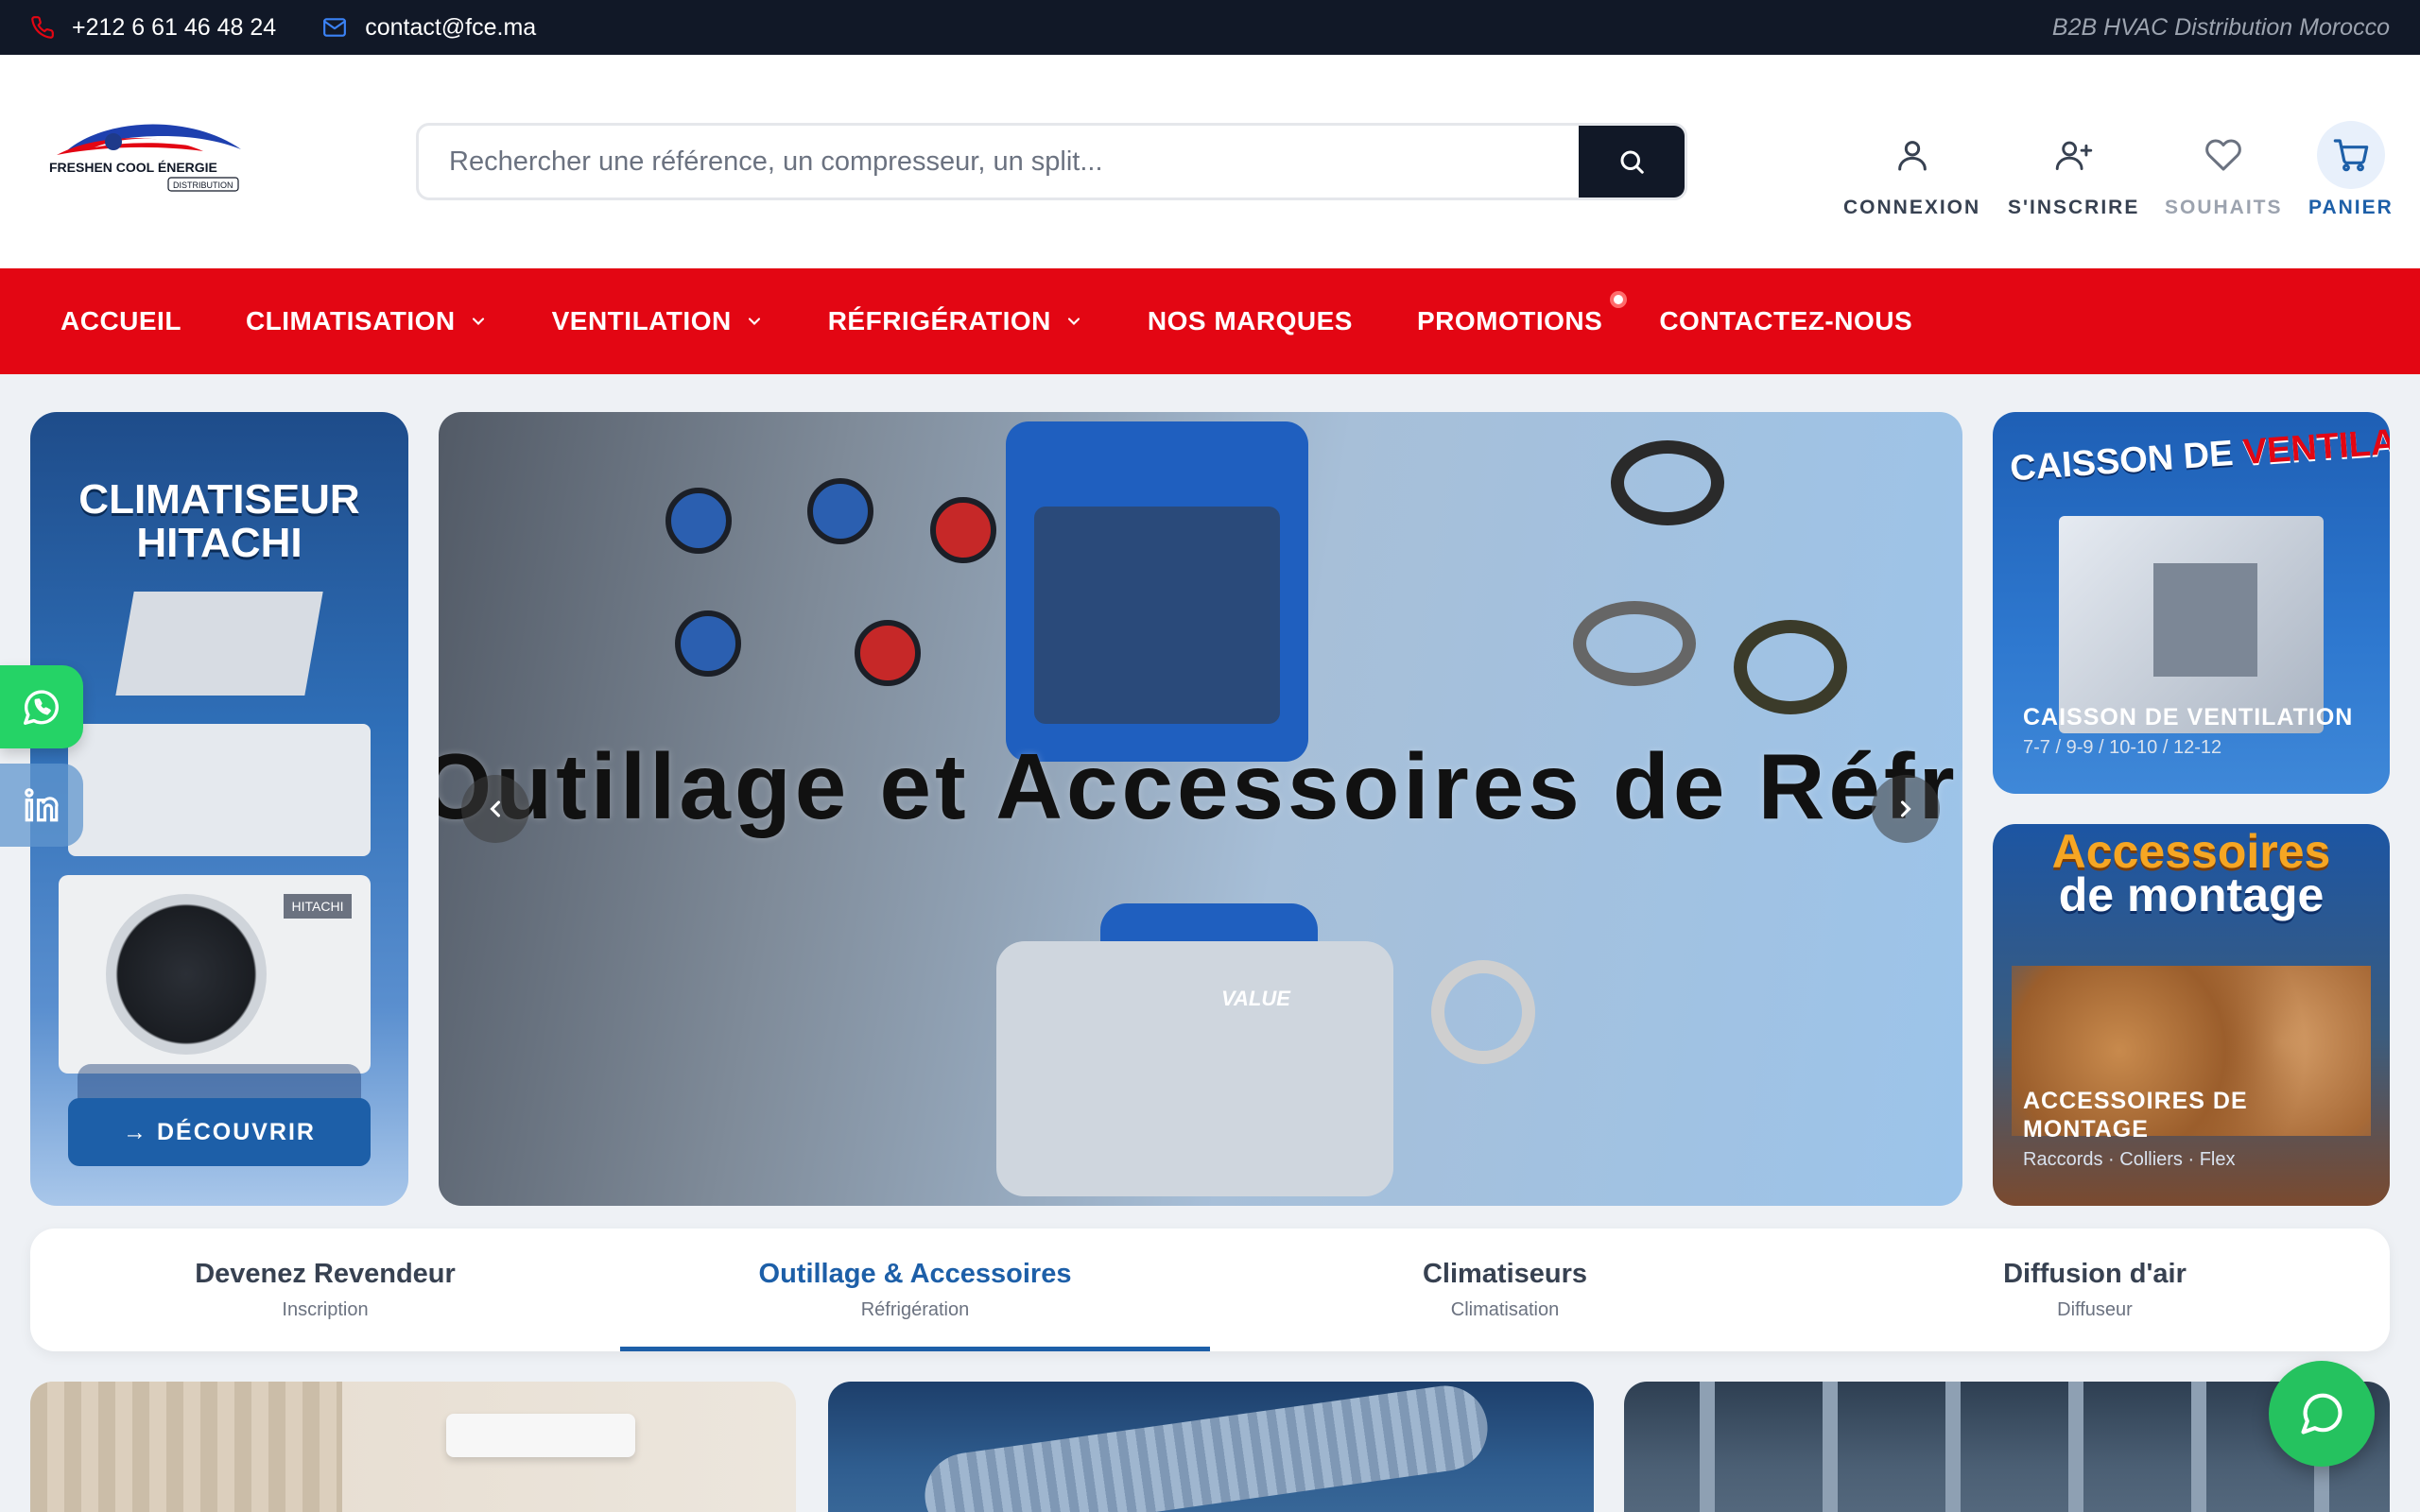 This screenshot has height=1512, width=2420. I want to click on cassette-unit-image, so click(219, 644).